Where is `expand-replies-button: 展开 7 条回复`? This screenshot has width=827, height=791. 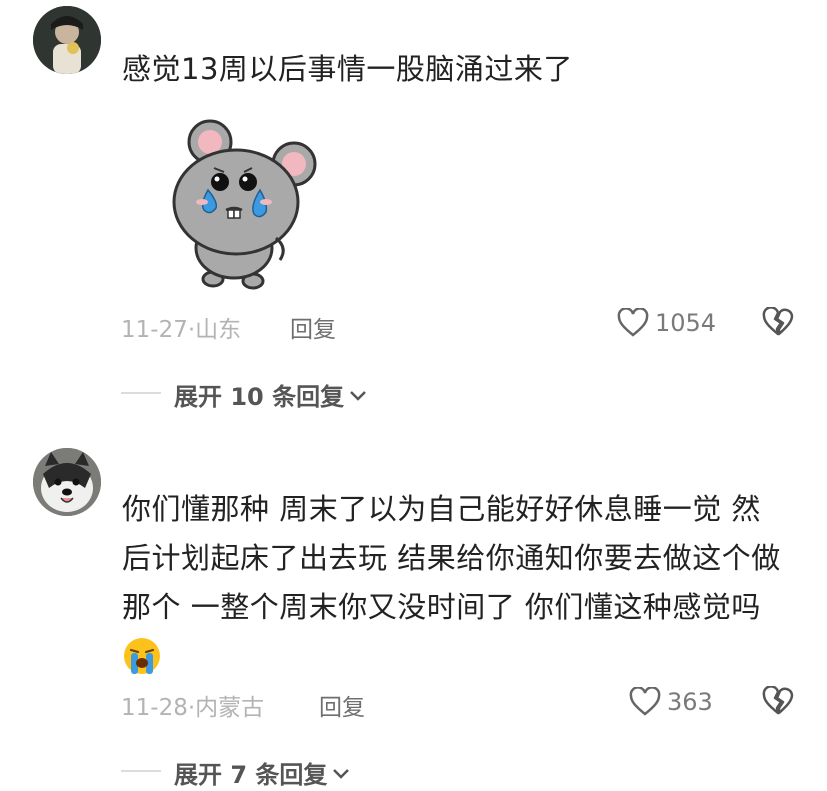
expand-replies-button: 展开 7 条回复 is located at coordinates (262, 772).